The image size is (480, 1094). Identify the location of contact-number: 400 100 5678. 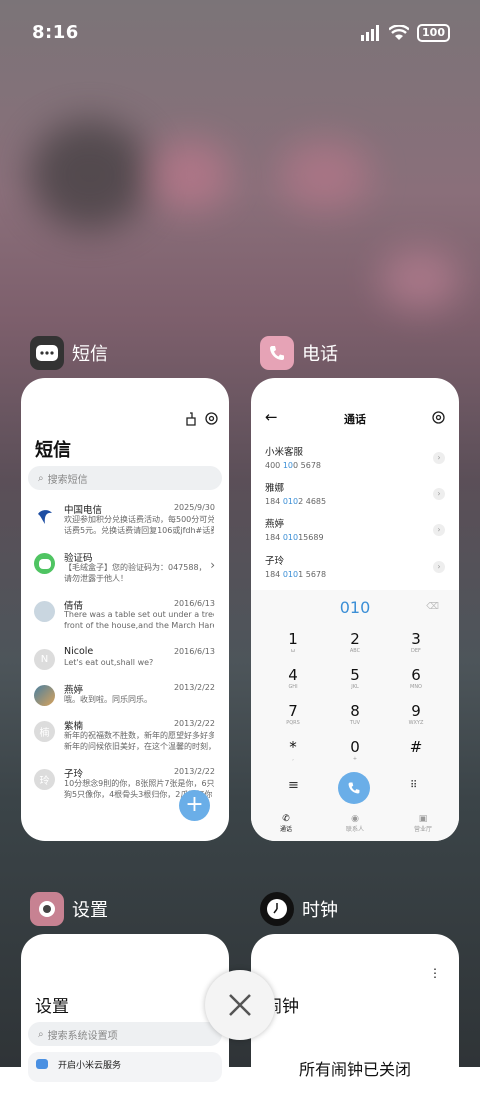
(355, 465).